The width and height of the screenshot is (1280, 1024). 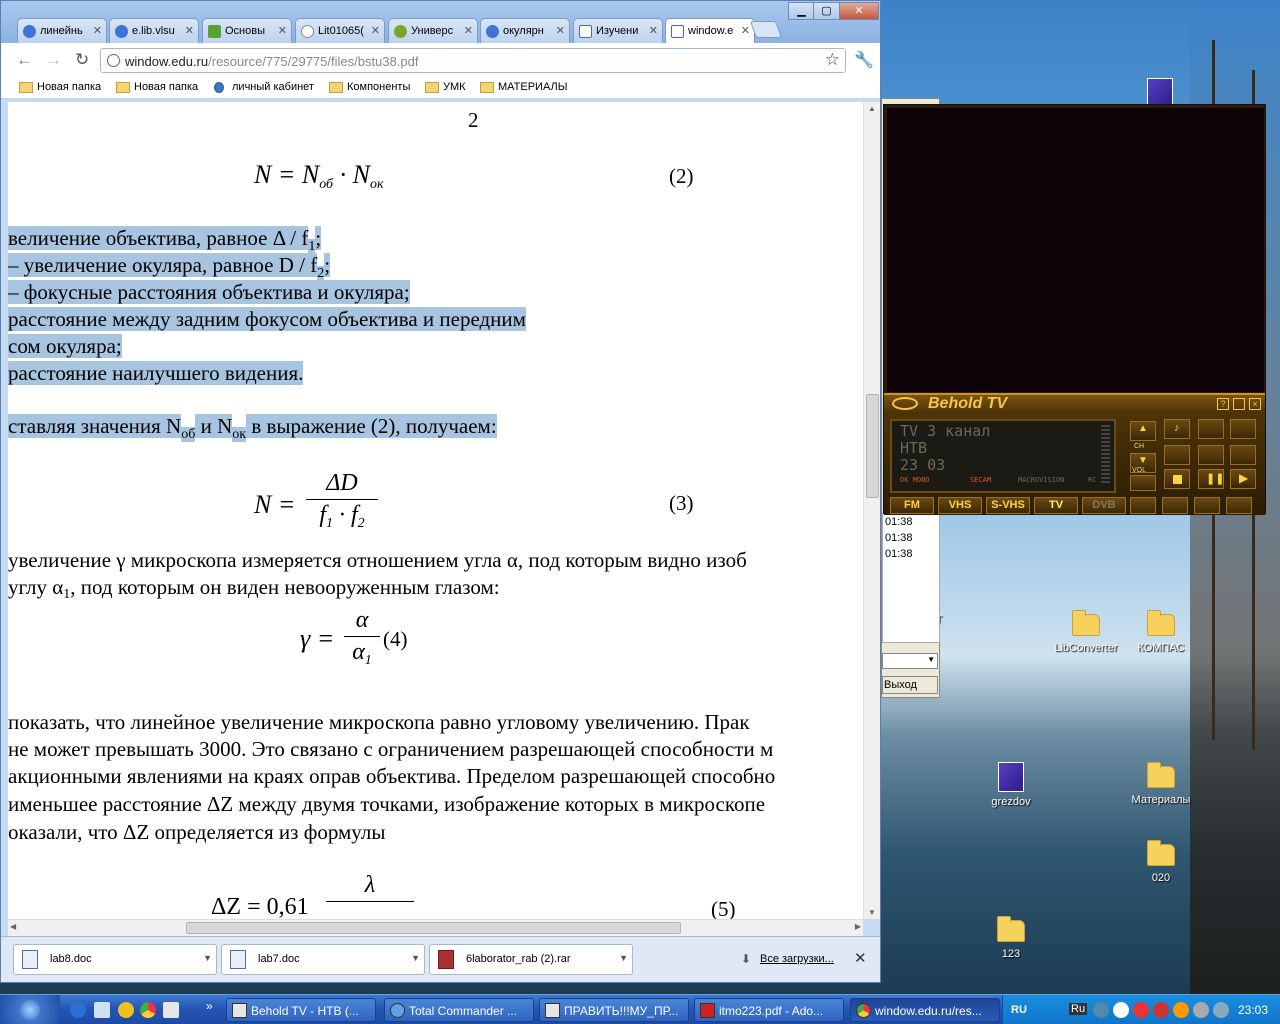 What do you see at coordinates (1011, 938) in the screenshot?
I see `desktop-icon-123: 123` at bounding box center [1011, 938].